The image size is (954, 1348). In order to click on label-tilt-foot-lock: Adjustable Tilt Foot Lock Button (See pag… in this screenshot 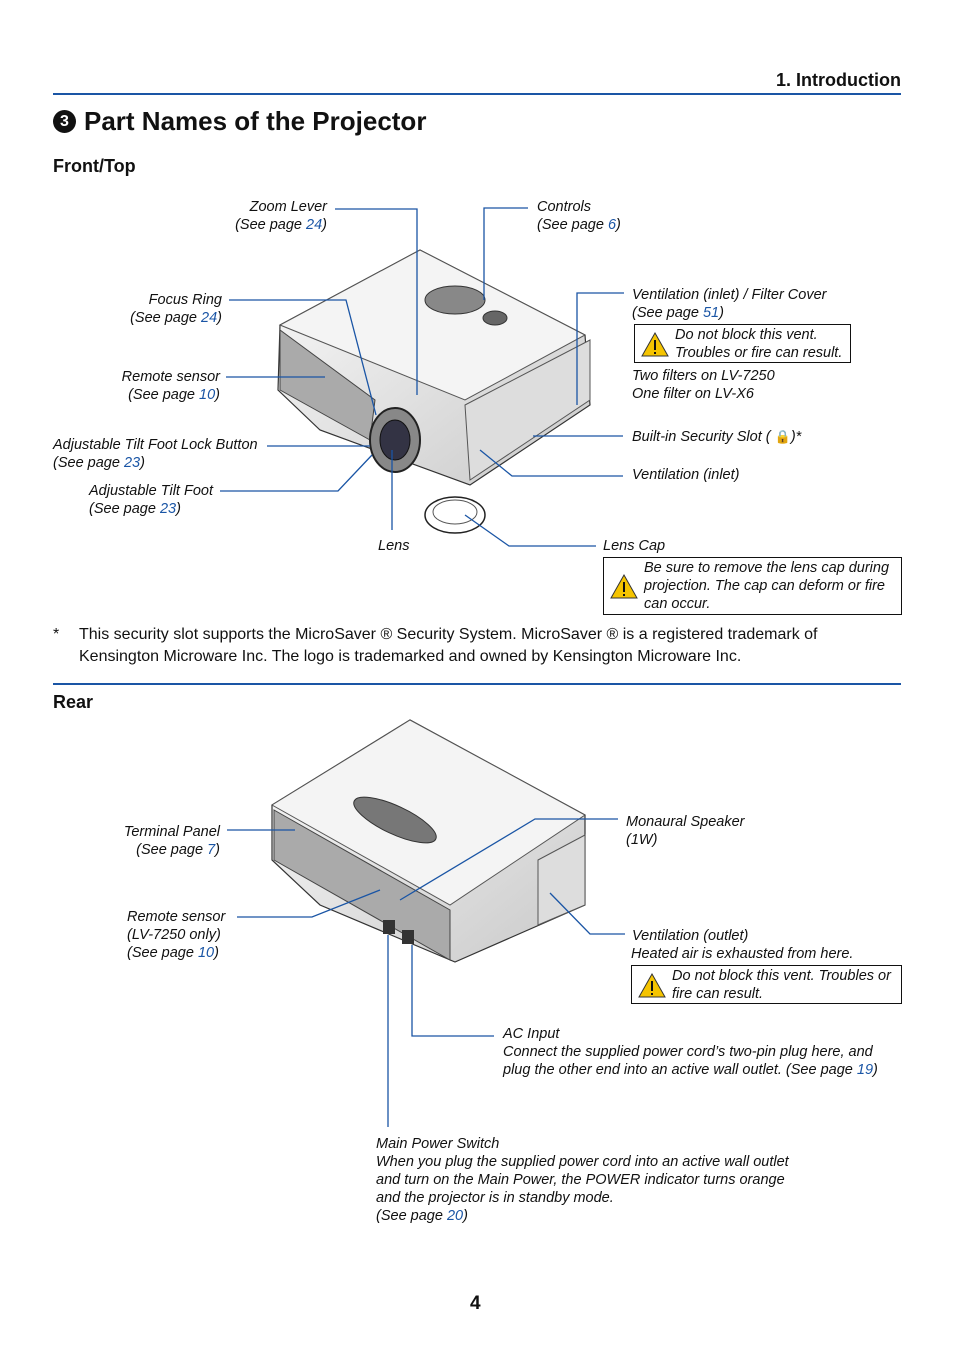, I will do `click(155, 454)`.